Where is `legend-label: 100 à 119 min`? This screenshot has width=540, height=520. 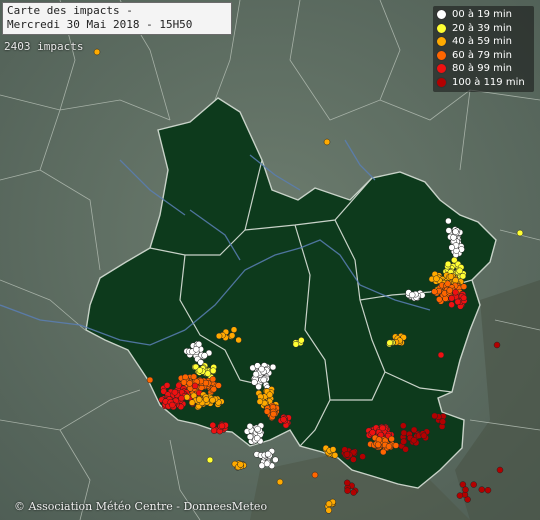
legend-label: 100 à 119 min is located at coordinates (488, 82).